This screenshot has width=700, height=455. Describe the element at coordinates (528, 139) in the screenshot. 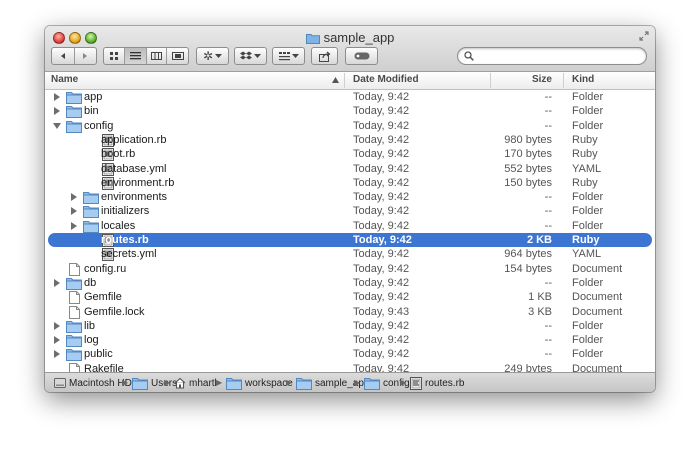

I see `file-size: 980 bytes` at that location.